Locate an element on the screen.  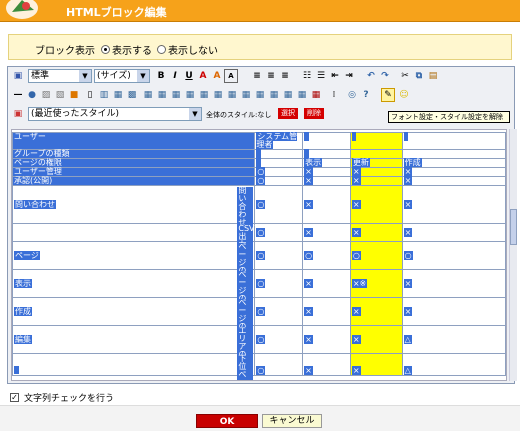
bulleted-list-icon: ☰ is located at coordinates (321, 76).